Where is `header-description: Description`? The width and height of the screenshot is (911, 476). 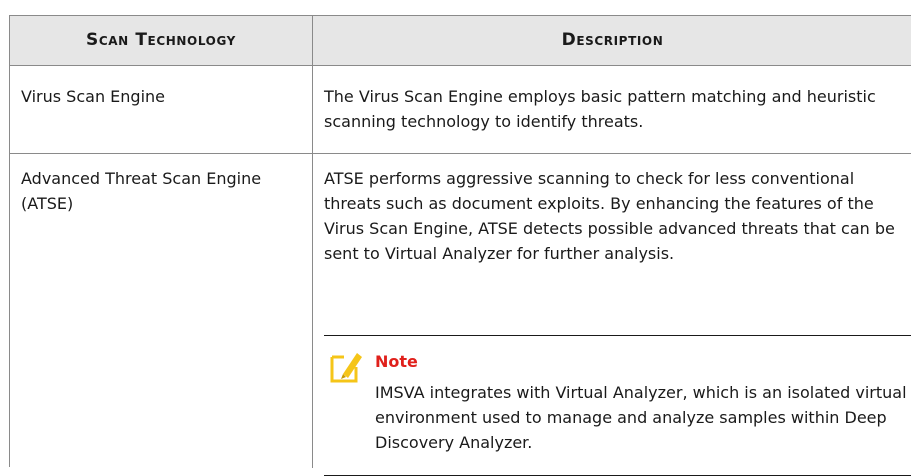
header-description: Description is located at coordinates (611, 40).